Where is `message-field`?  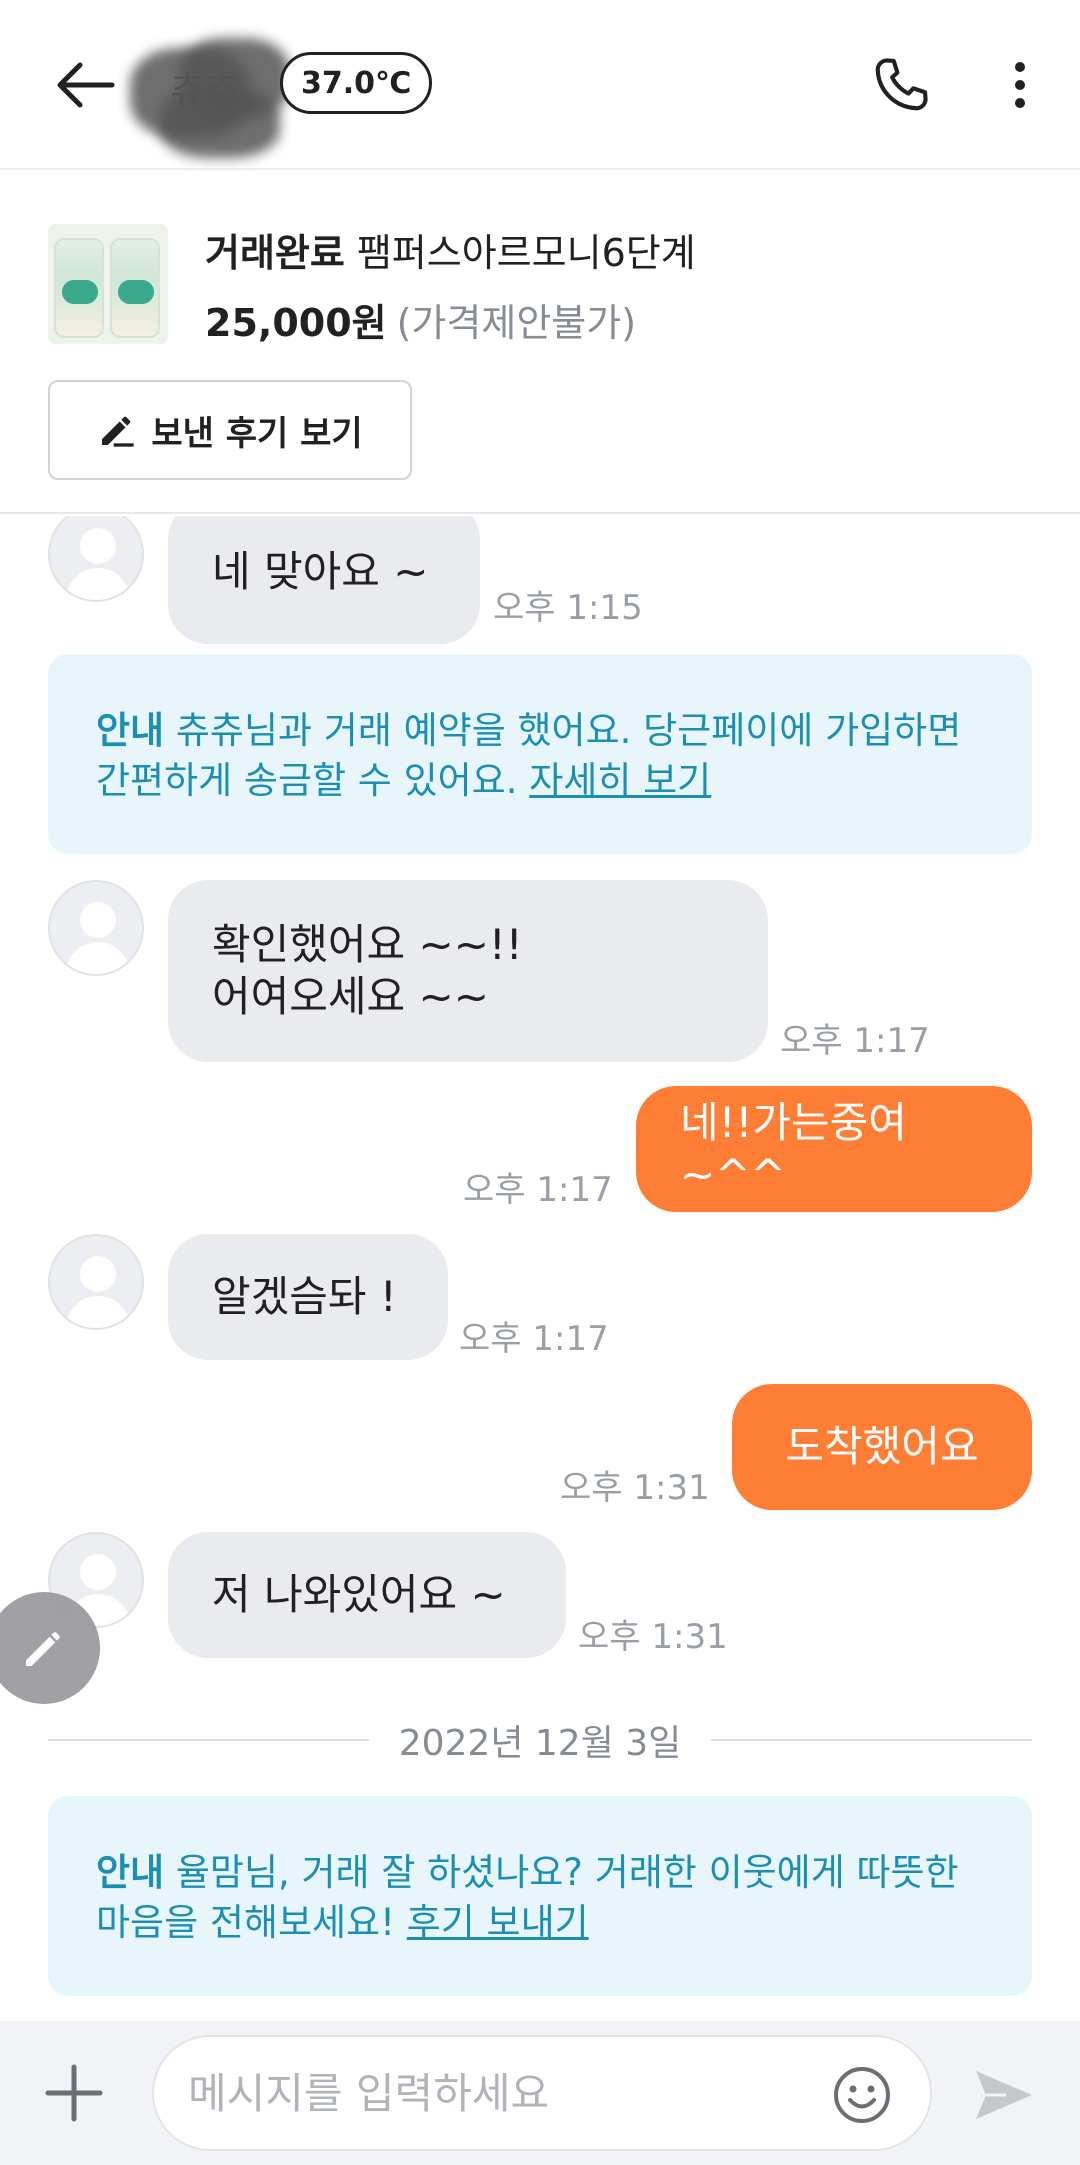
message-field is located at coordinates (542, 2093).